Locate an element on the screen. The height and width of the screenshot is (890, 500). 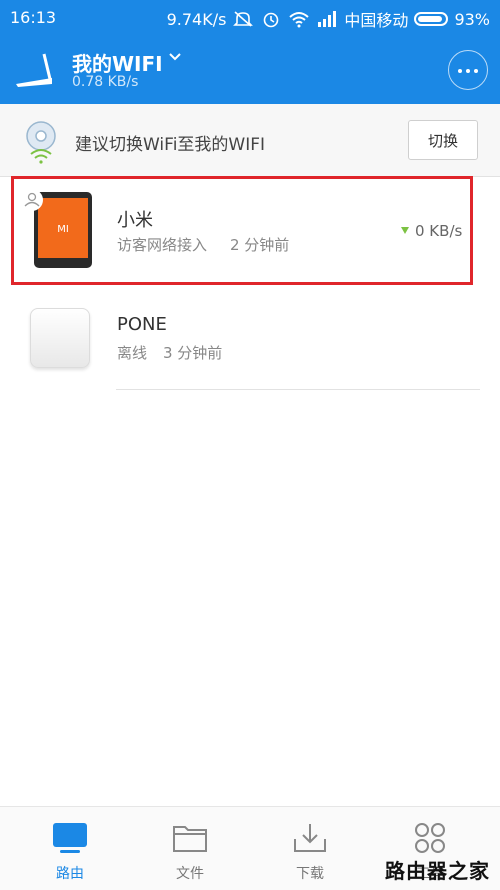
suggestion-text: 建议切换WiFi至我的WIFI is located at coordinates (170, 145).